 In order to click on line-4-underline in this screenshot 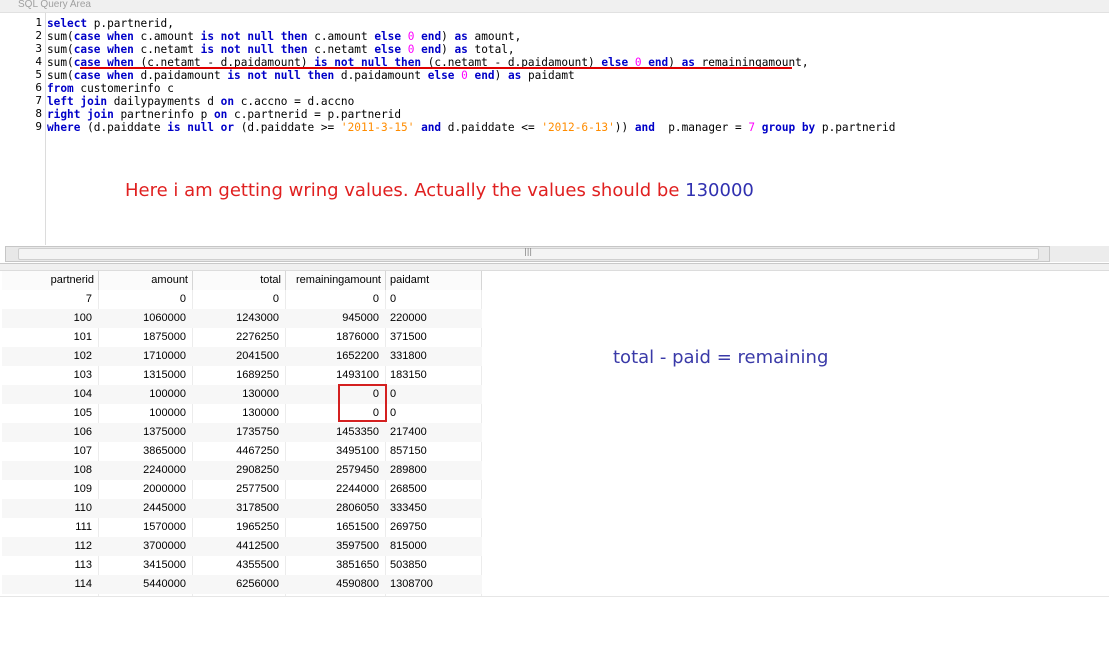, I will do `click(436, 68)`.